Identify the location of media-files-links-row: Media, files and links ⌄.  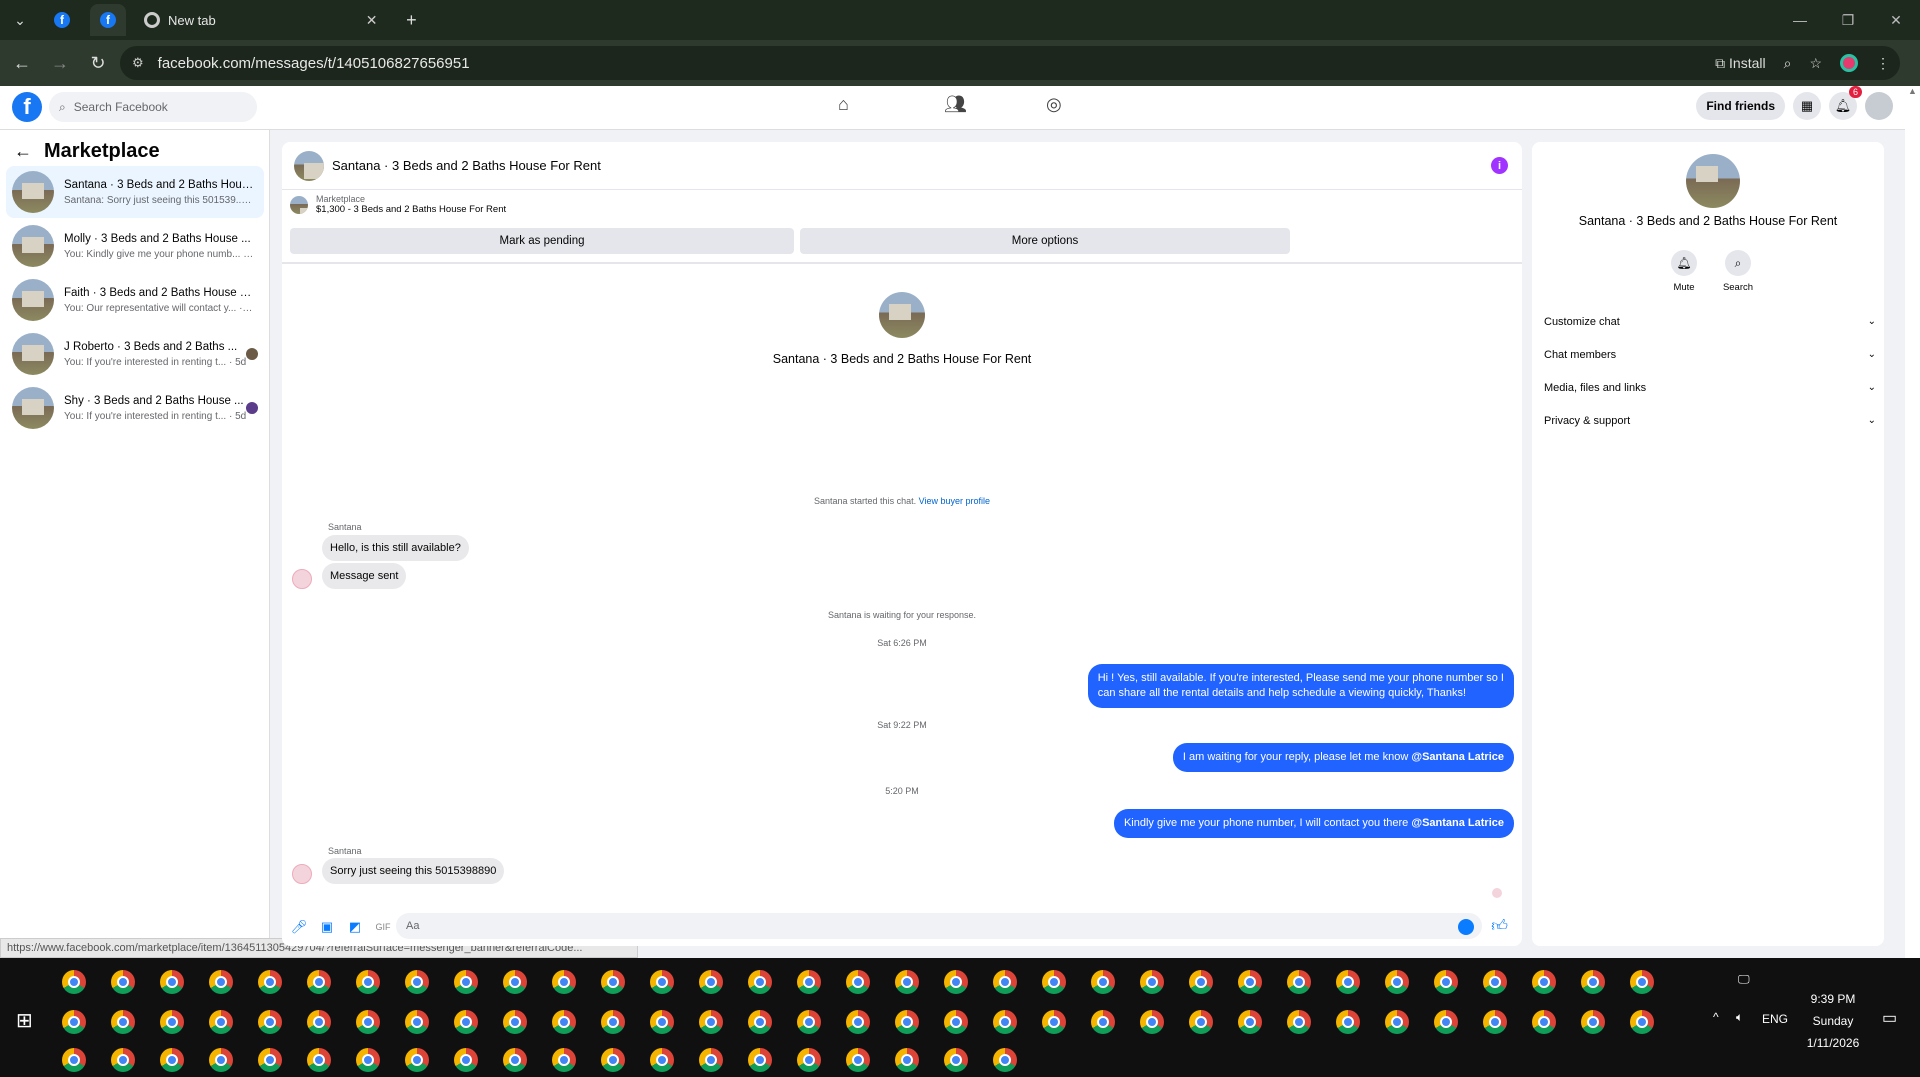
(1710, 388).